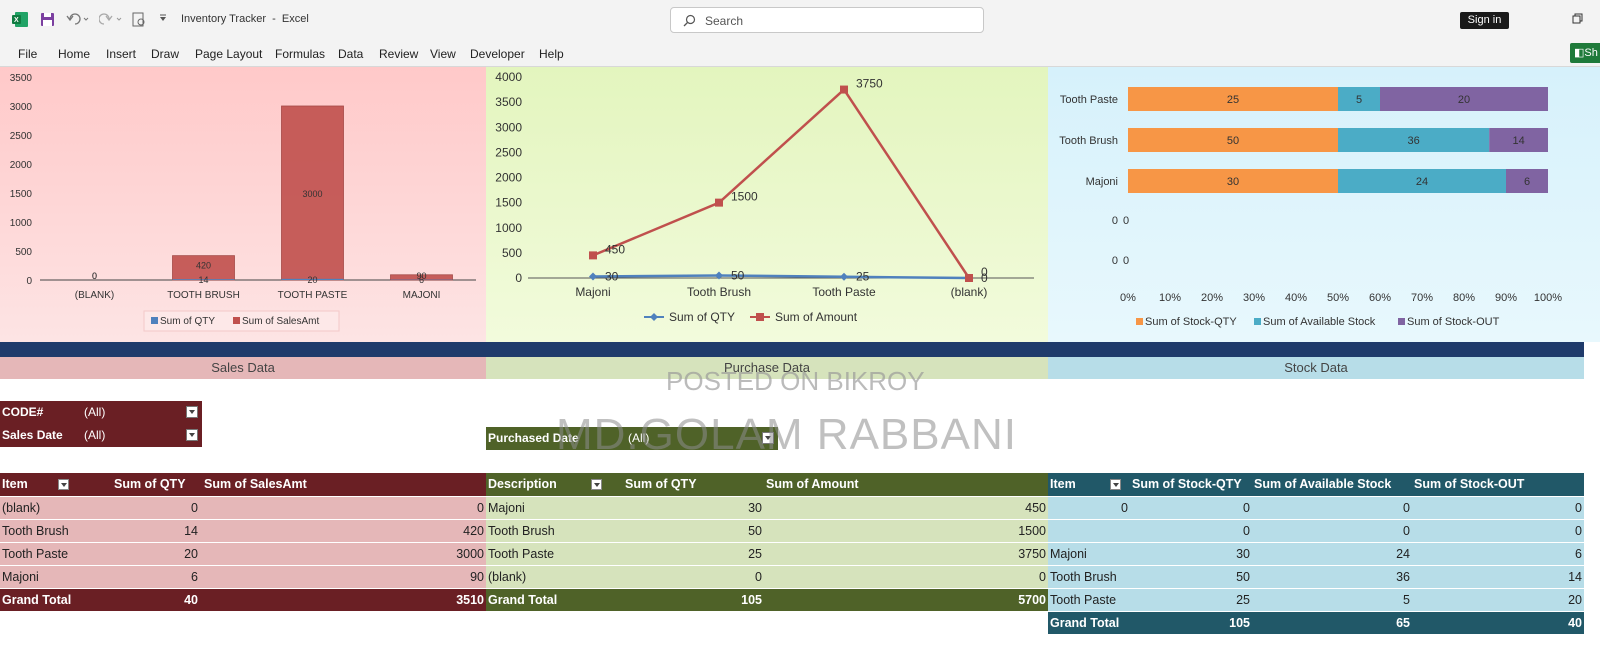 The image size is (1600, 659). I want to click on tab-file: File, so click(27, 54).